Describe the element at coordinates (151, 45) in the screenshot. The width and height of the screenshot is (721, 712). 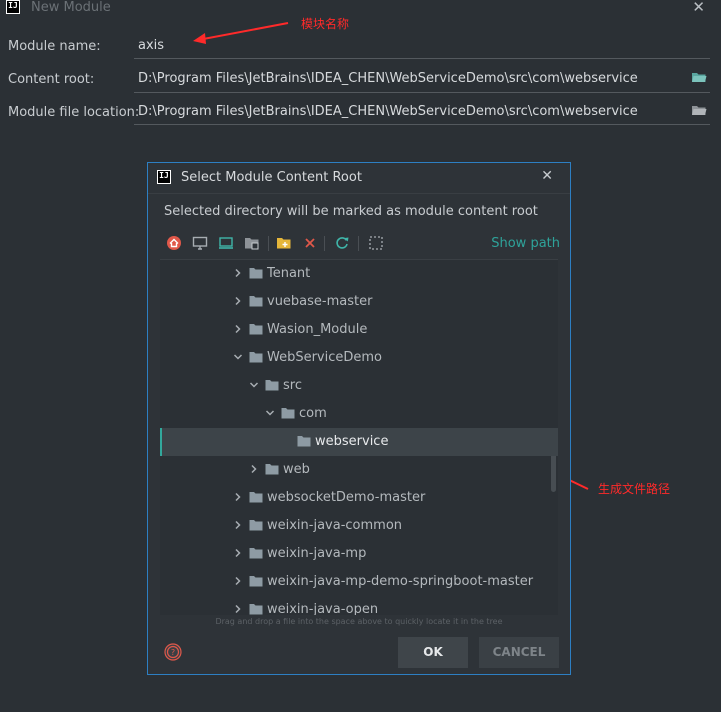
I see `module-name-input: axis` at that location.